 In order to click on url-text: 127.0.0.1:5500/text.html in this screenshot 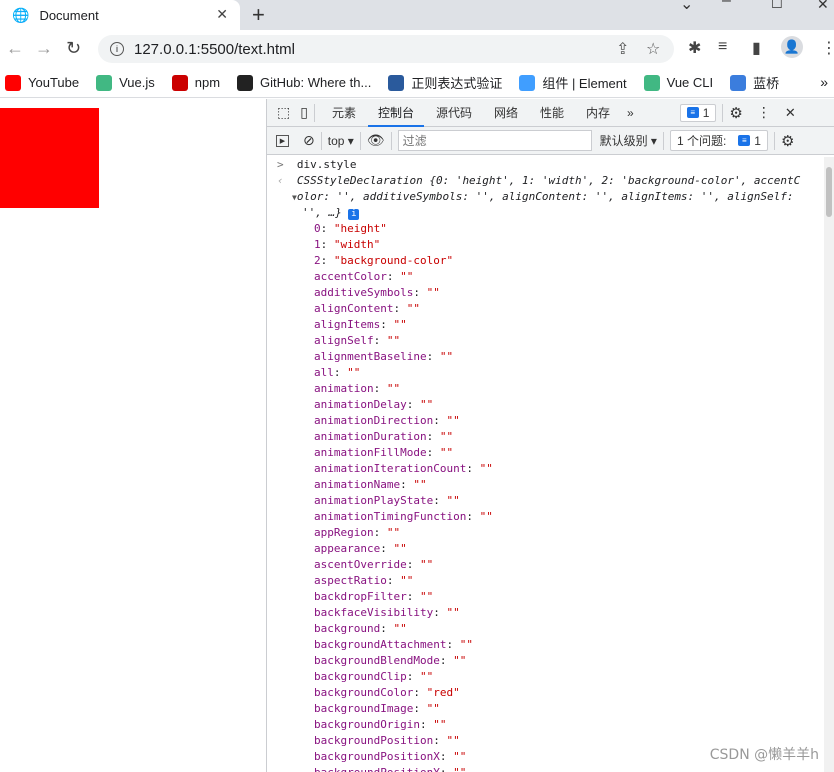, I will do `click(214, 49)`.